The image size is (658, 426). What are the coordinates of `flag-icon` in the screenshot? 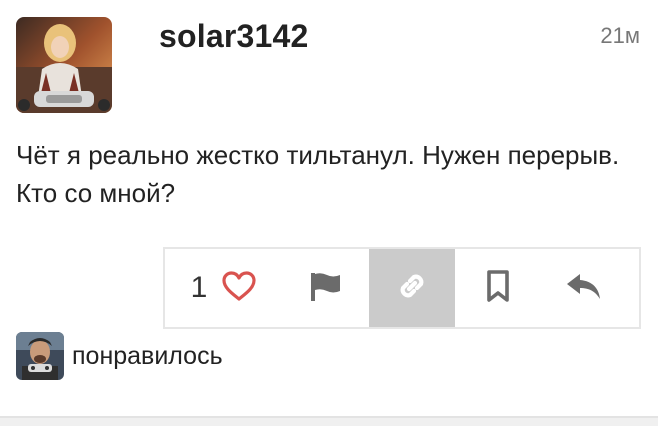 It's located at (326, 288).